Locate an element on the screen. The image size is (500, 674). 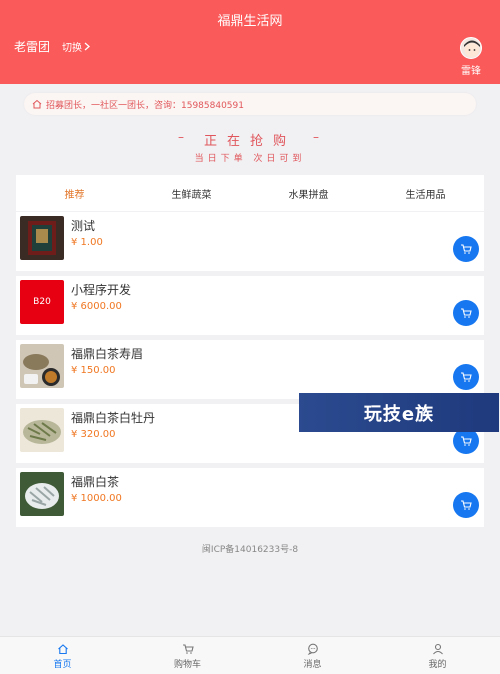
watermark-logo: 玩技e族 is located at coordinates (399, 412).